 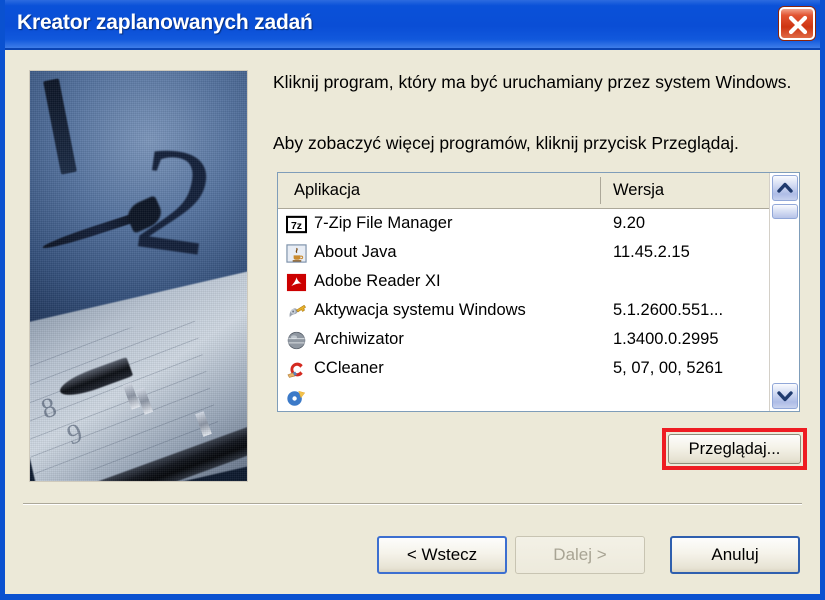 What do you see at coordinates (651, 252) in the screenshot?
I see `application-version: 11.45.2.15` at bounding box center [651, 252].